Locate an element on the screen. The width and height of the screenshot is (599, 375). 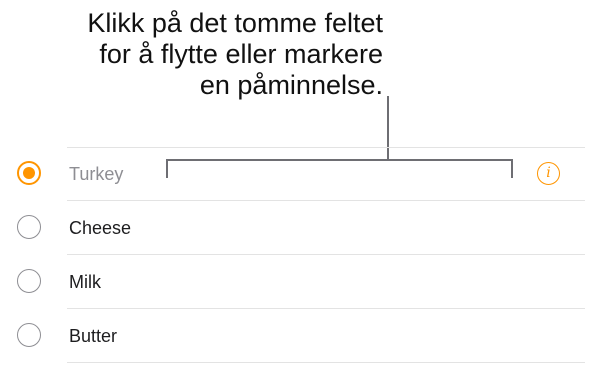
info-icon: i is located at coordinates (548, 173).